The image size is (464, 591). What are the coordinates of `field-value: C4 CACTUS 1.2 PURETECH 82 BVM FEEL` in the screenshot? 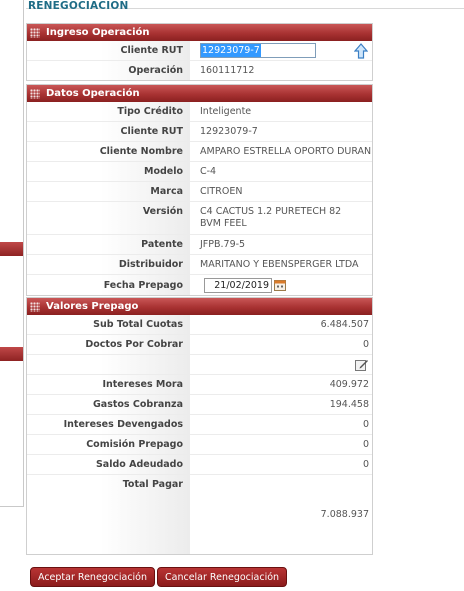 It's located at (271, 217).